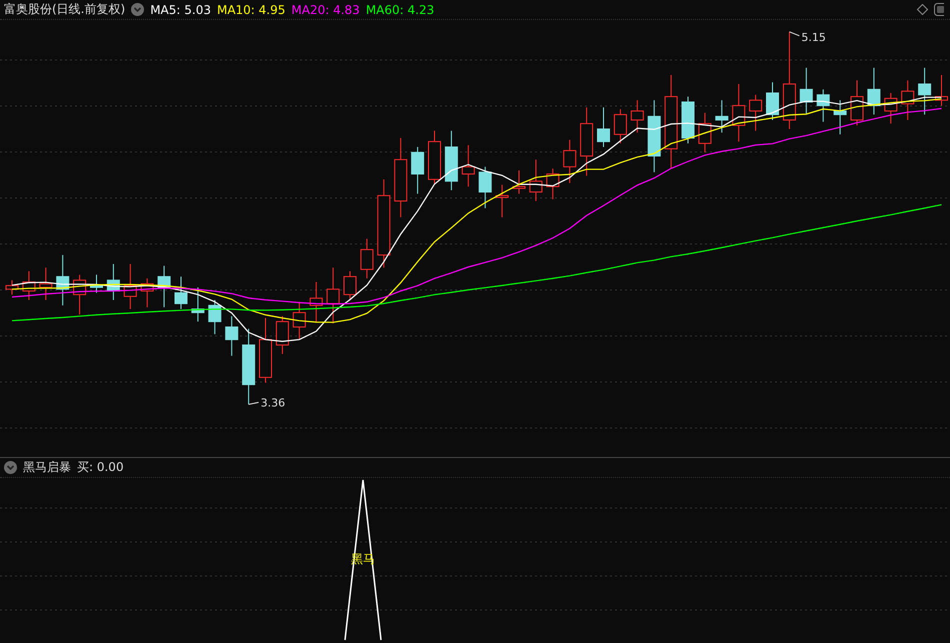 The height and width of the screenshot is (643, 950). What do you see at coordinates (922, 9) in the screenshot?
I see `diamond-icon` at bounding box center [922, 9].